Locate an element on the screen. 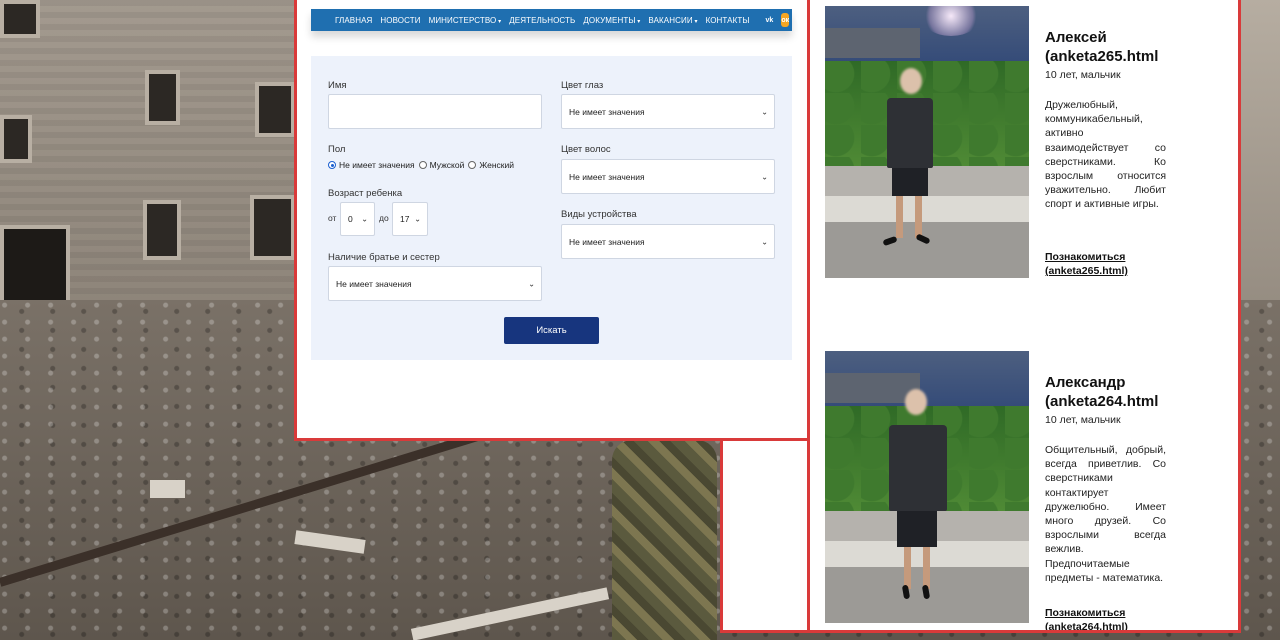  nav-news: НОВОСТИ is located at coordinates (400, 20).